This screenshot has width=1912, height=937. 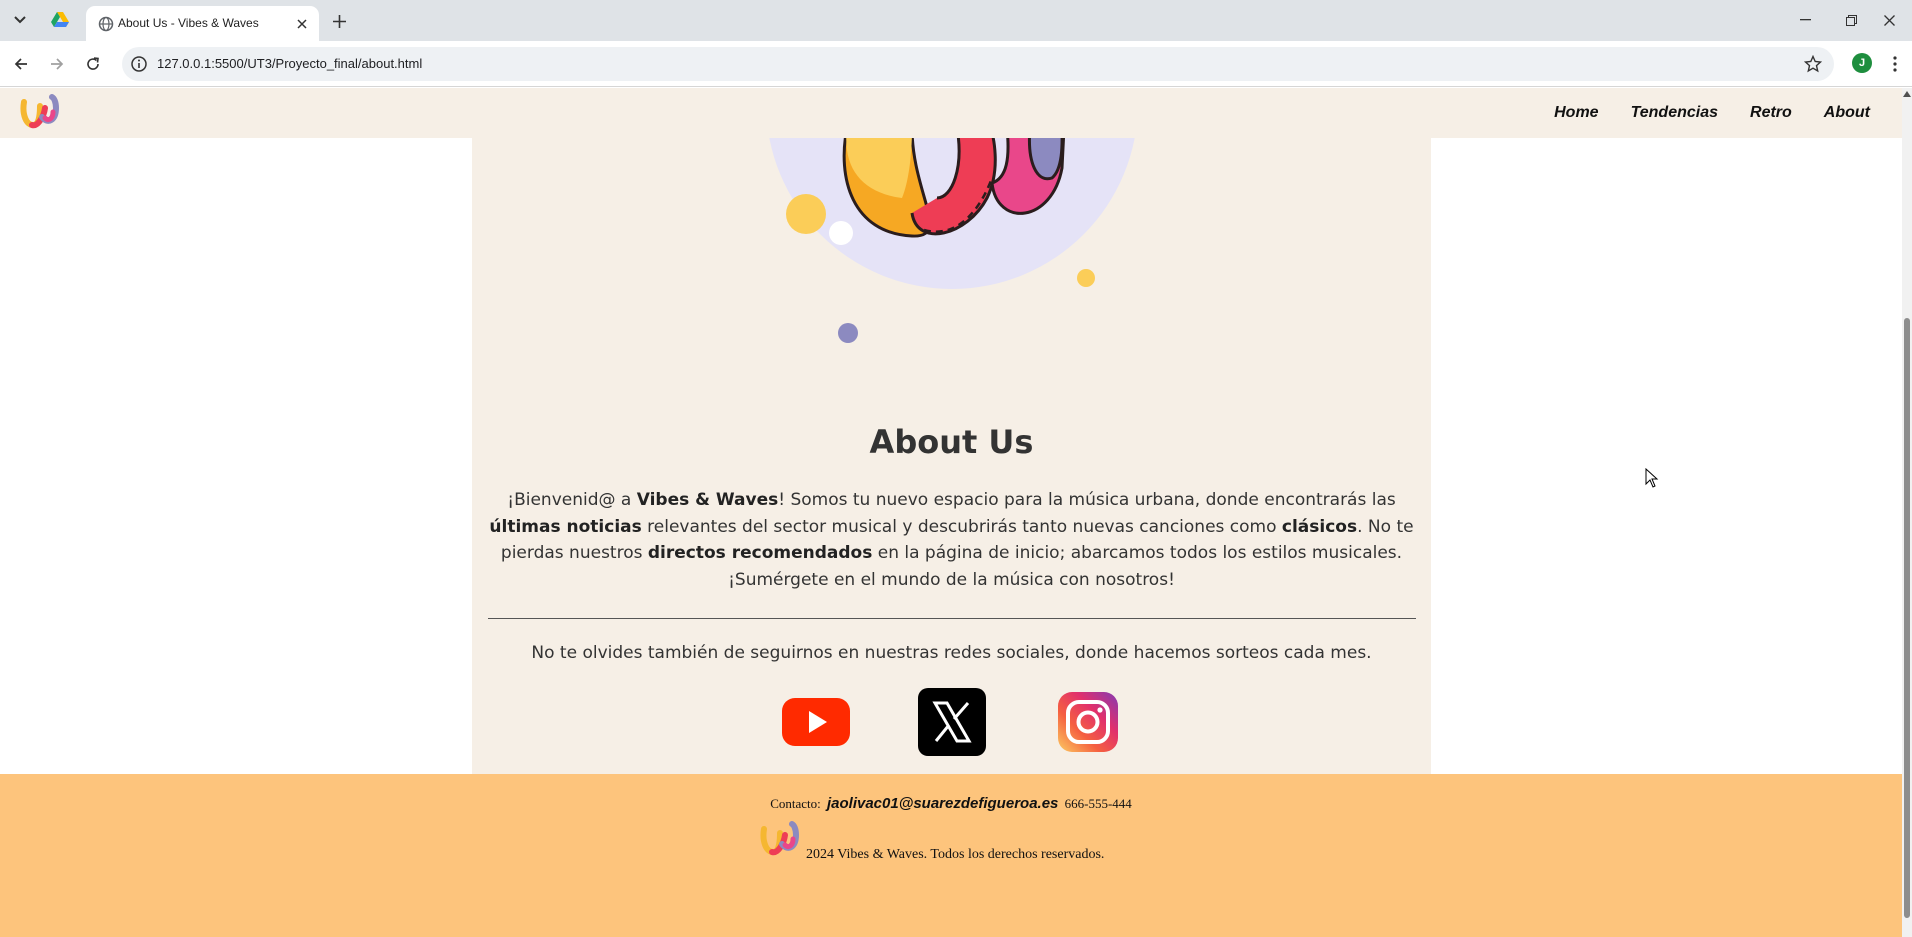 I want to click on contact-phone: 666-555-444, so click(x=1098, y=803).